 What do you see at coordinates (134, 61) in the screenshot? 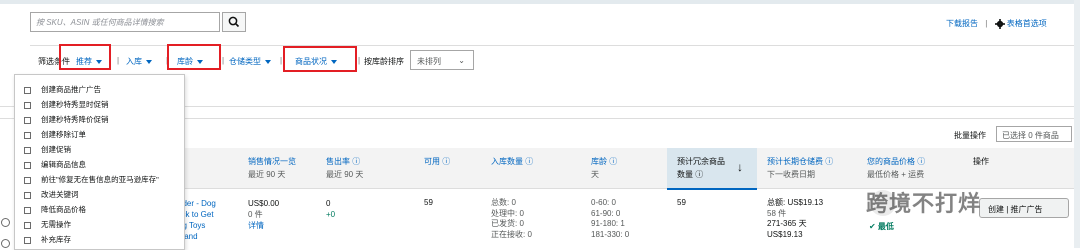
I see `filter-inbound-label: 入库` at bounding box center [134, 61].